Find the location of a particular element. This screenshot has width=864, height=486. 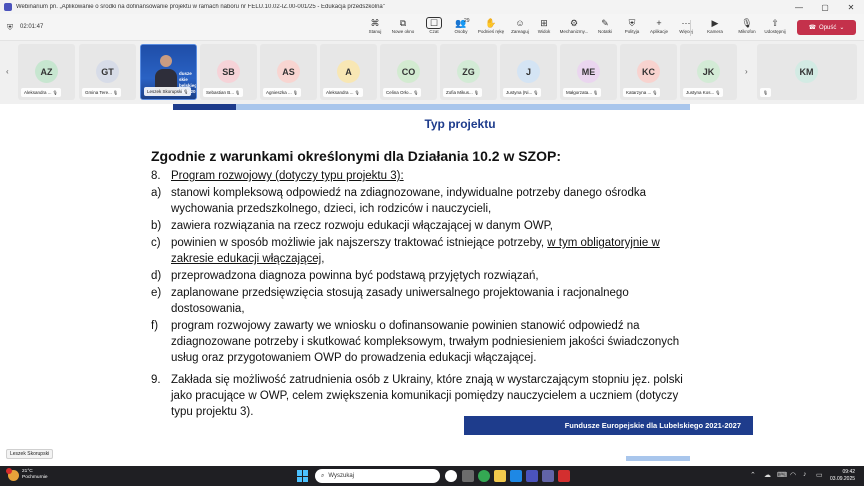

participant-tile: ME Małgorzata... 🎙 is located at coordinates (588, 72).